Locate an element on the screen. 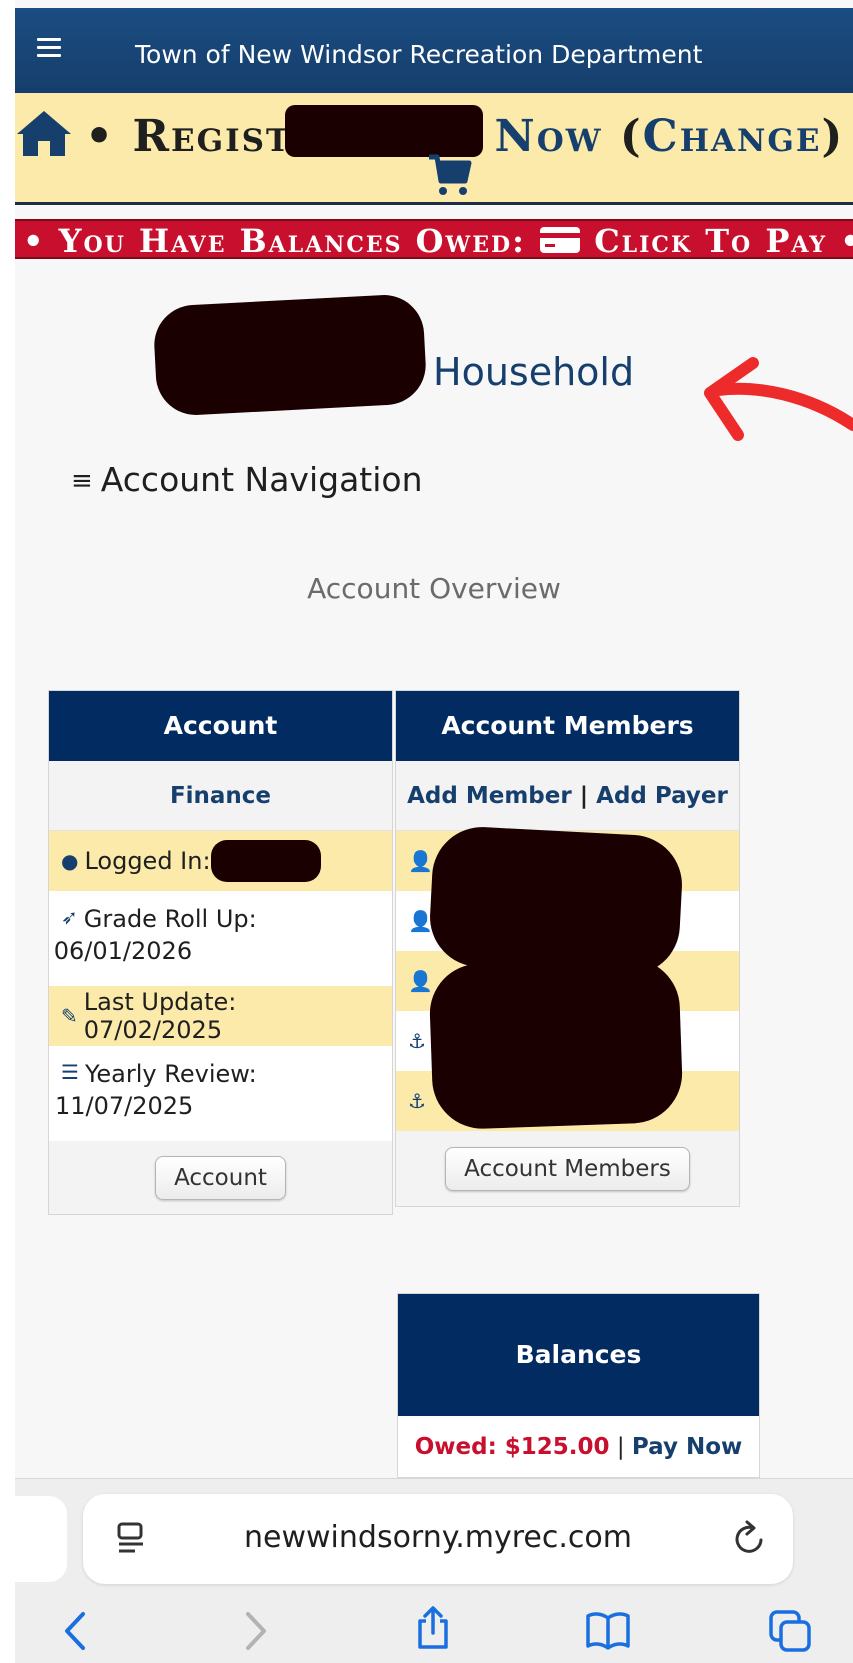 Image resolution: width=853 pixels, height=1663 pixels. forward-icon is located at coordinates (253, 1631).